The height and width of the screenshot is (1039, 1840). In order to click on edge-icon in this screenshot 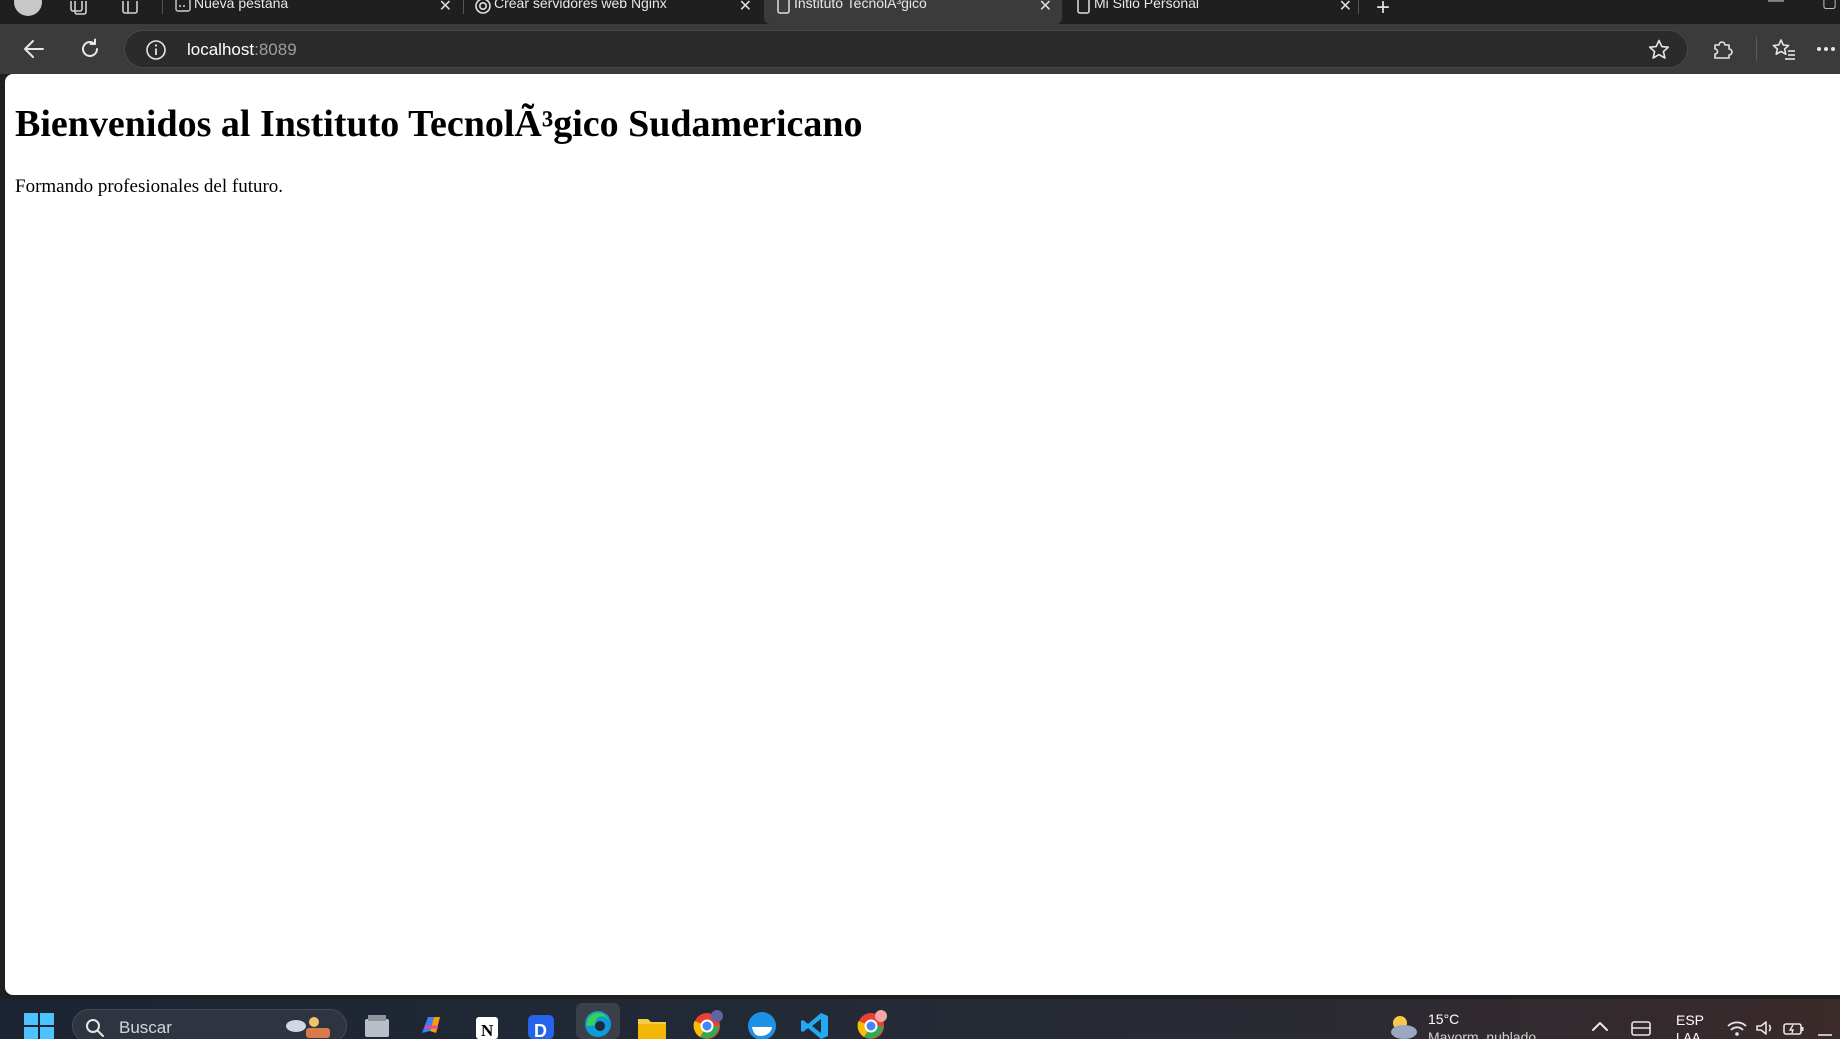, I will do `click(598, 1024)`.